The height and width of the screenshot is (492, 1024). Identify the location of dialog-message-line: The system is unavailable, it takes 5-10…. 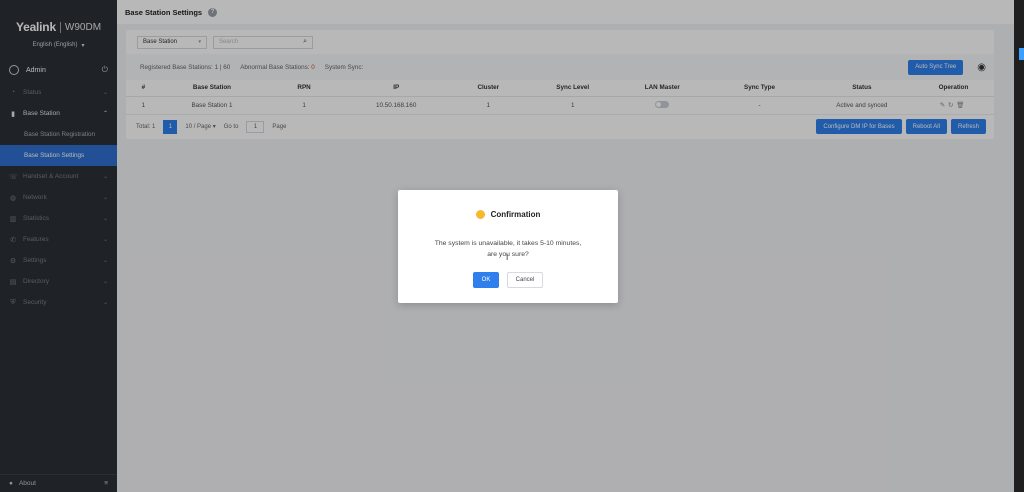
(508, 243).